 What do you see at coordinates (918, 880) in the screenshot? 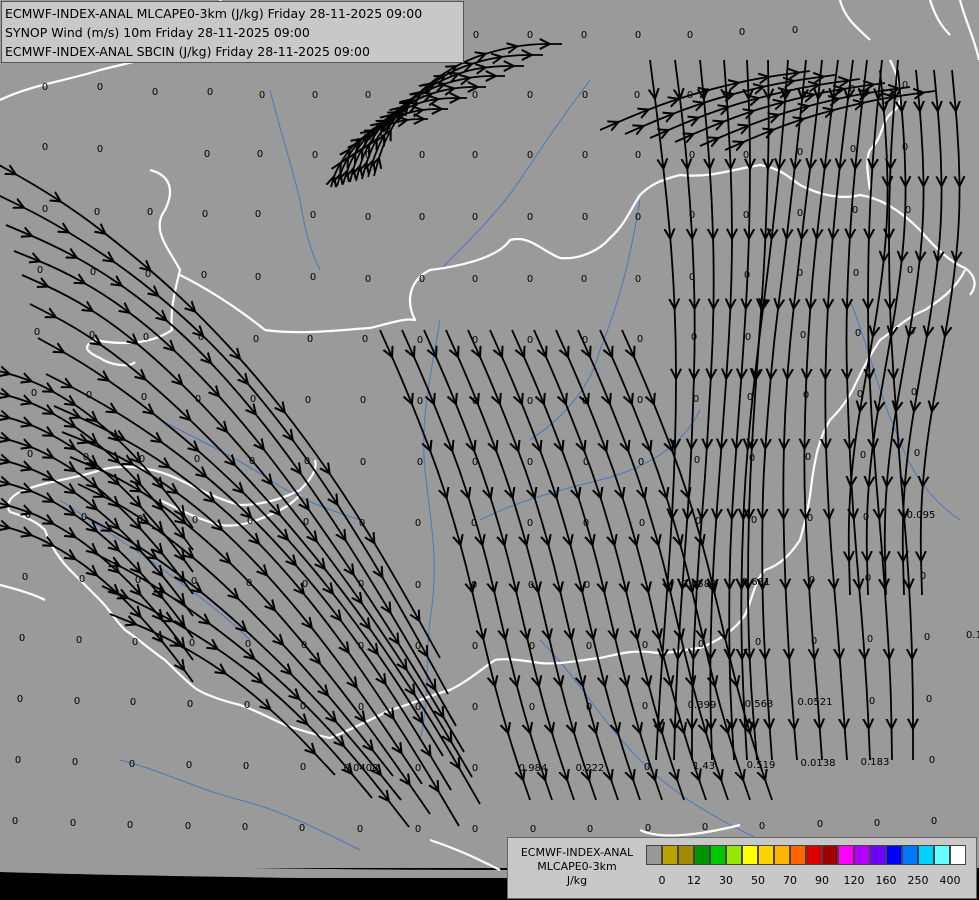
I see `legend-tick-label: 250` at bounding box center [918, 880].